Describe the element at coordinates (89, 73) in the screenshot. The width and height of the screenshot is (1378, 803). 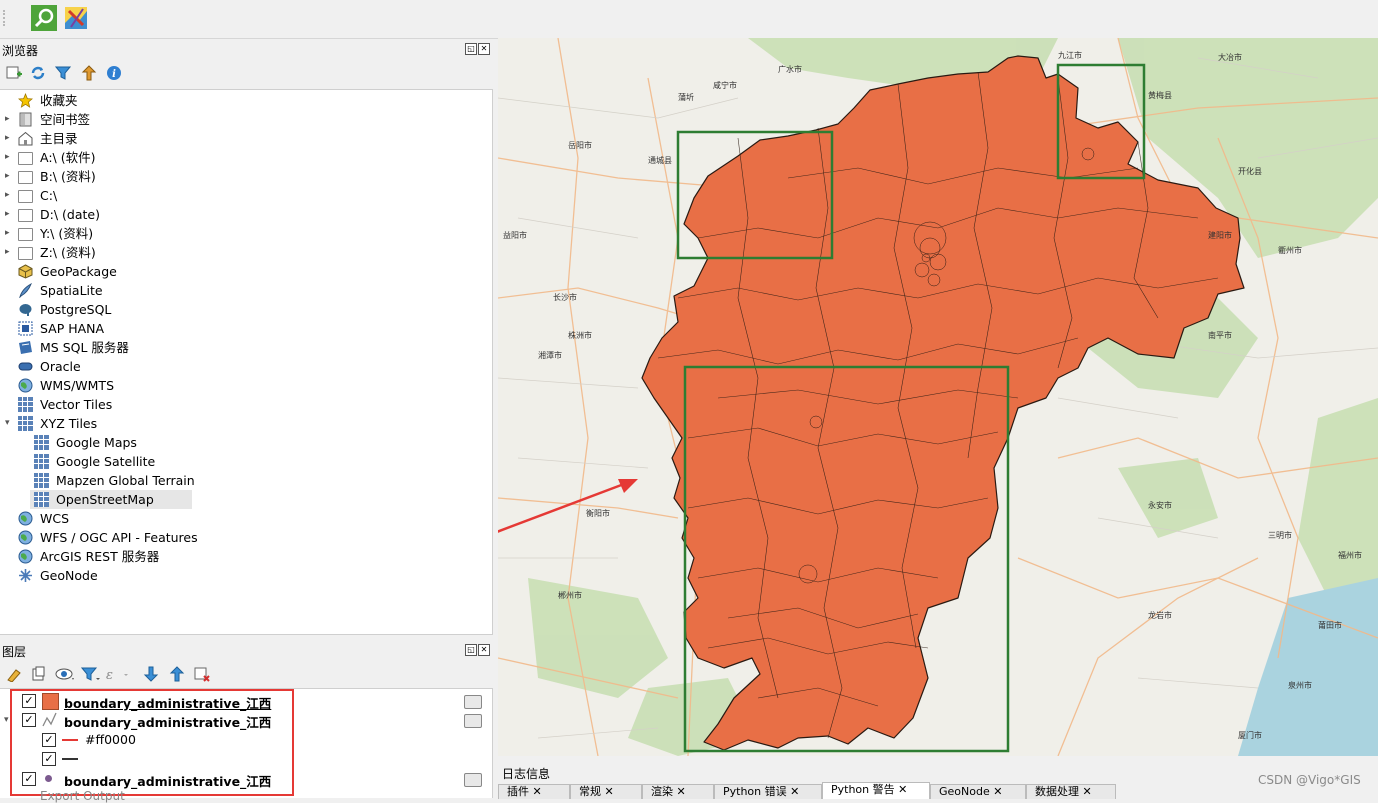
I see `collapse-all-icon` at that location.